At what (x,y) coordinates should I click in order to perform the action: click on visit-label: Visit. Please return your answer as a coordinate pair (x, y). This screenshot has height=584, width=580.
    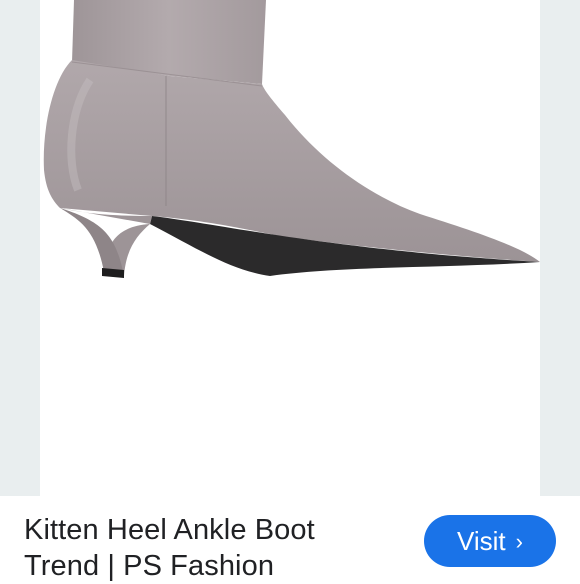
    Looking at the image, I should click on (481, 540).